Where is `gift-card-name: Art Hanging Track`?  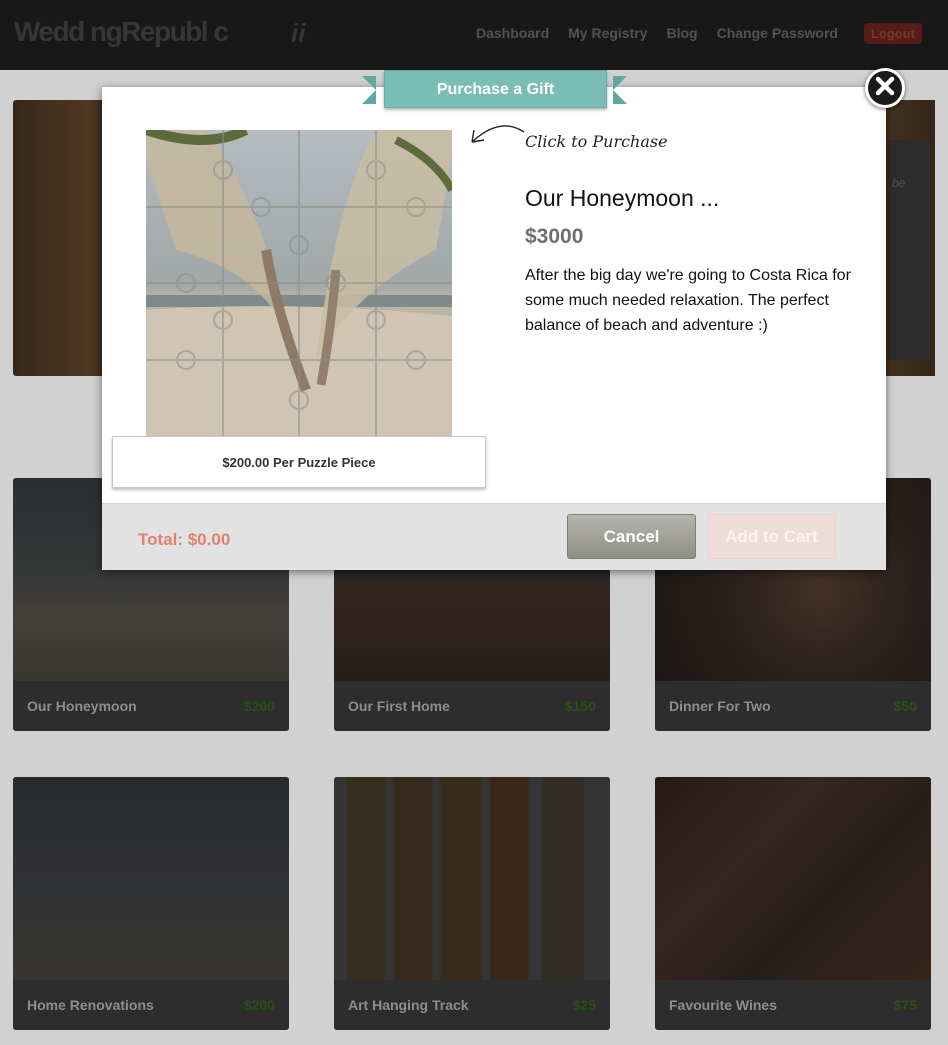
gift-card-name: Art Hanging Track is located at coordinates (408, 1005).